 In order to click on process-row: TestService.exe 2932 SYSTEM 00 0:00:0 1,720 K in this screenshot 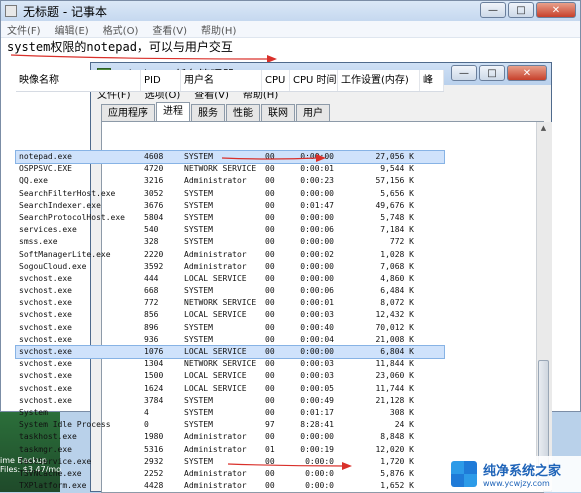, I will do `click(230, 462)`.